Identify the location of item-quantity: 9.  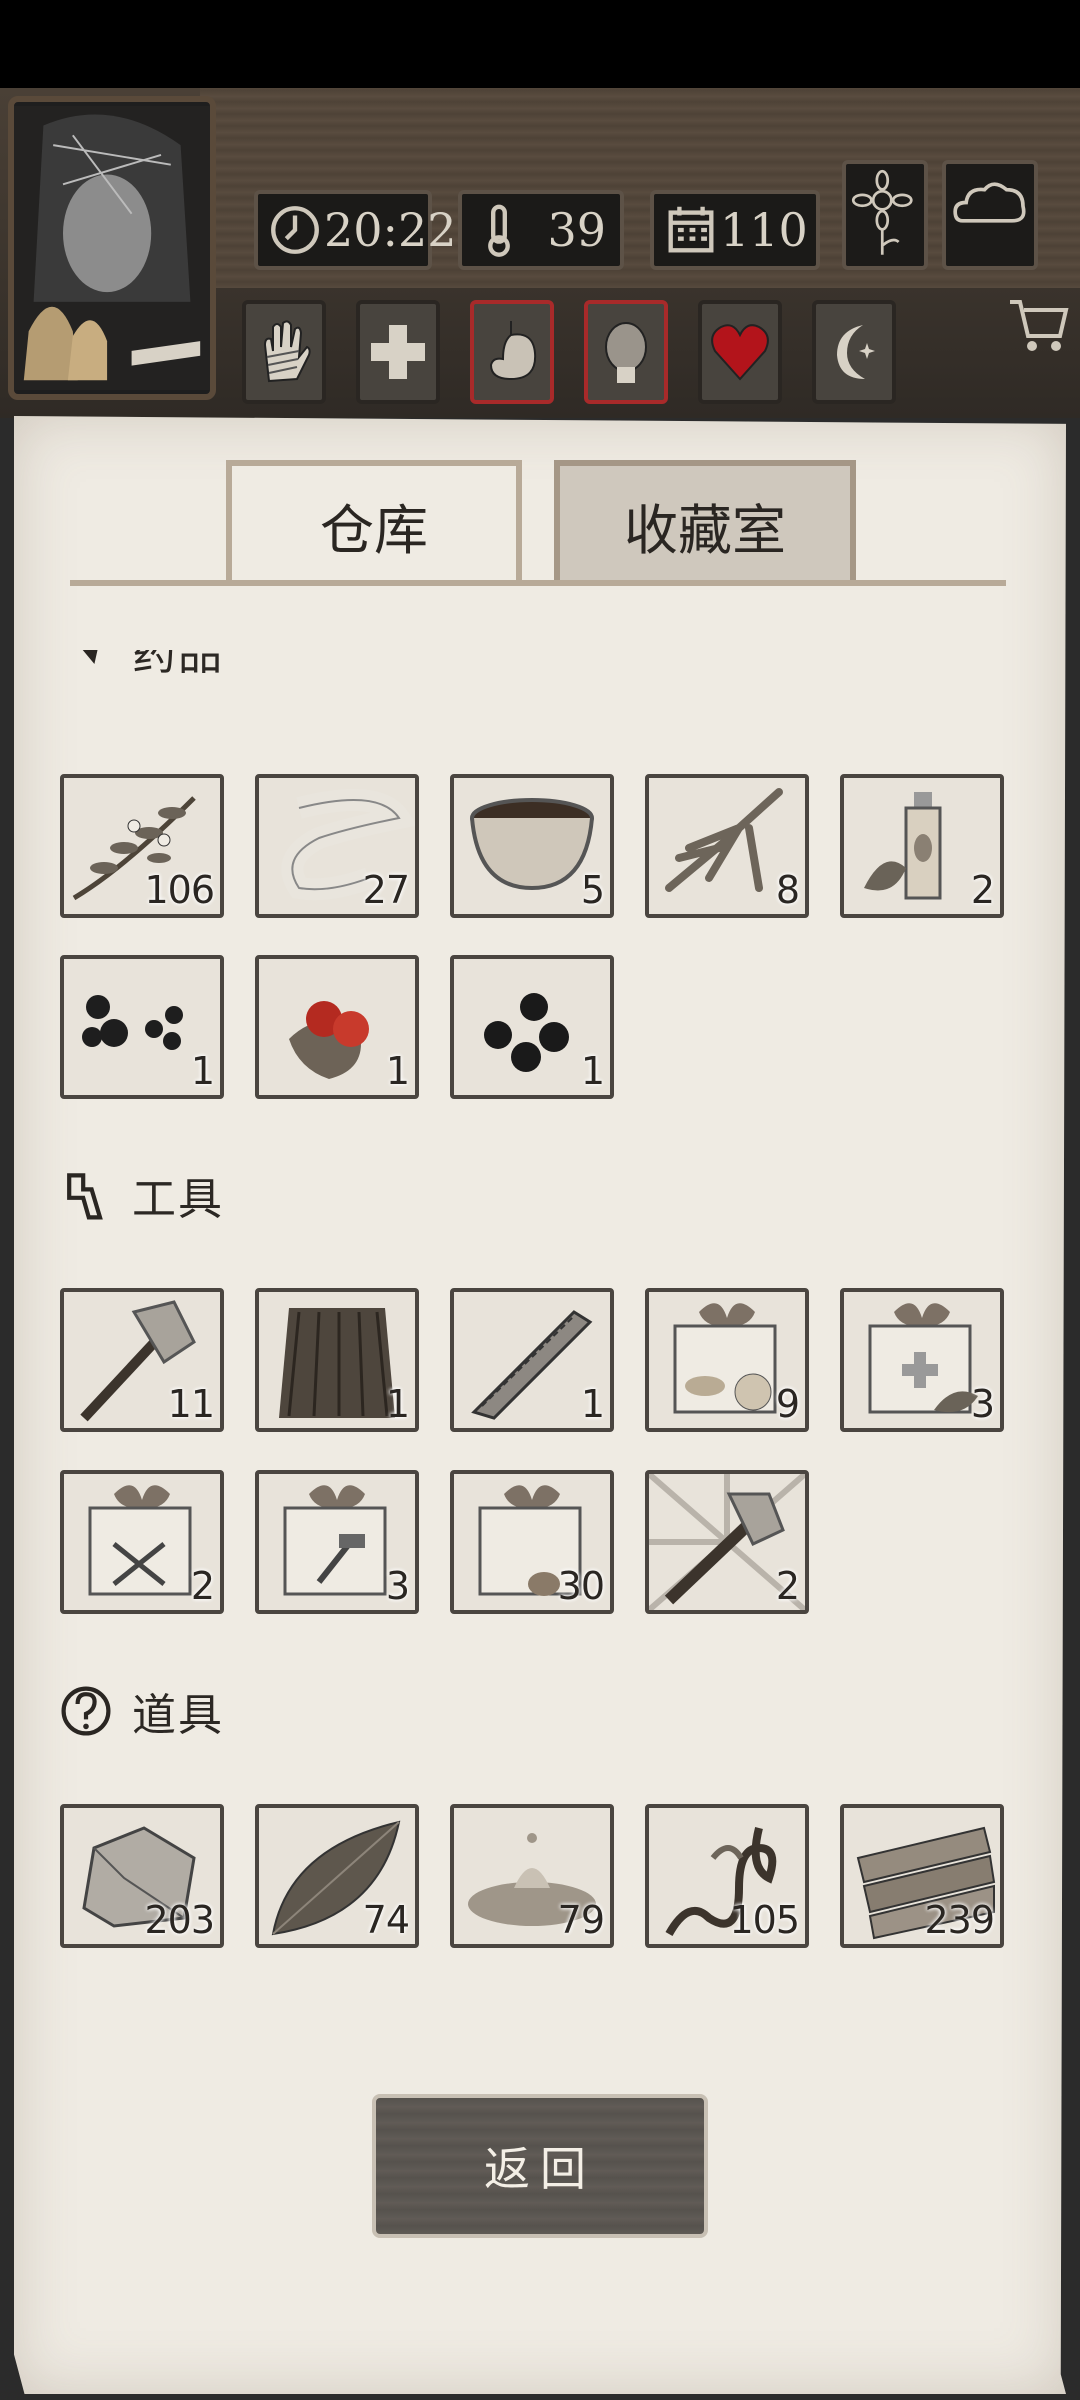
(787, 1404).